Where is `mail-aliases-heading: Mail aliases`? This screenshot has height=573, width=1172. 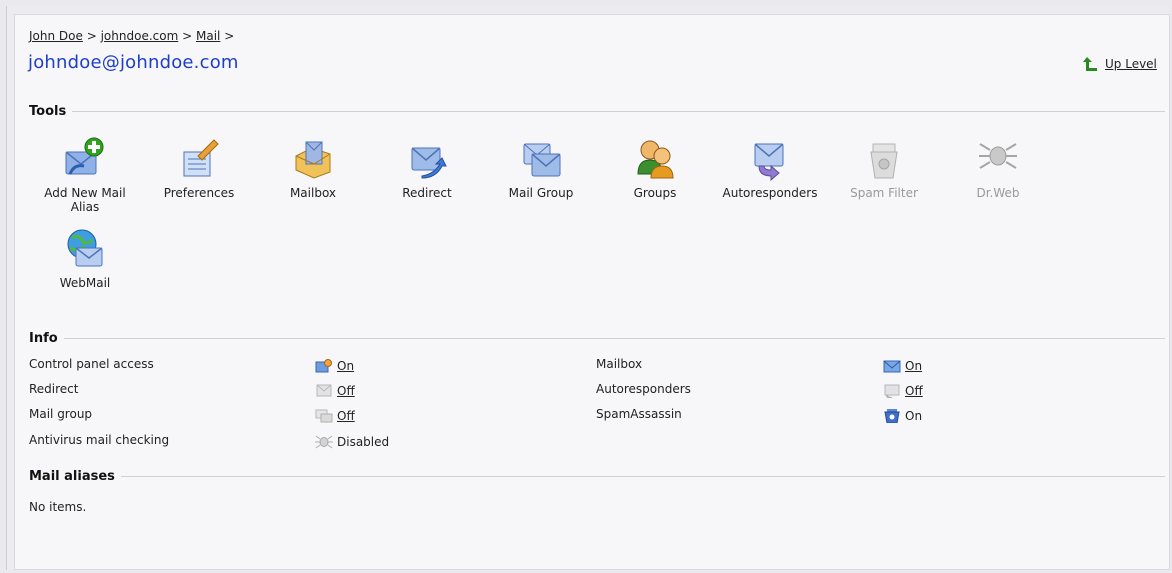
mail-aliases-heading: Mail aliases is located at coordinates (75, 476).